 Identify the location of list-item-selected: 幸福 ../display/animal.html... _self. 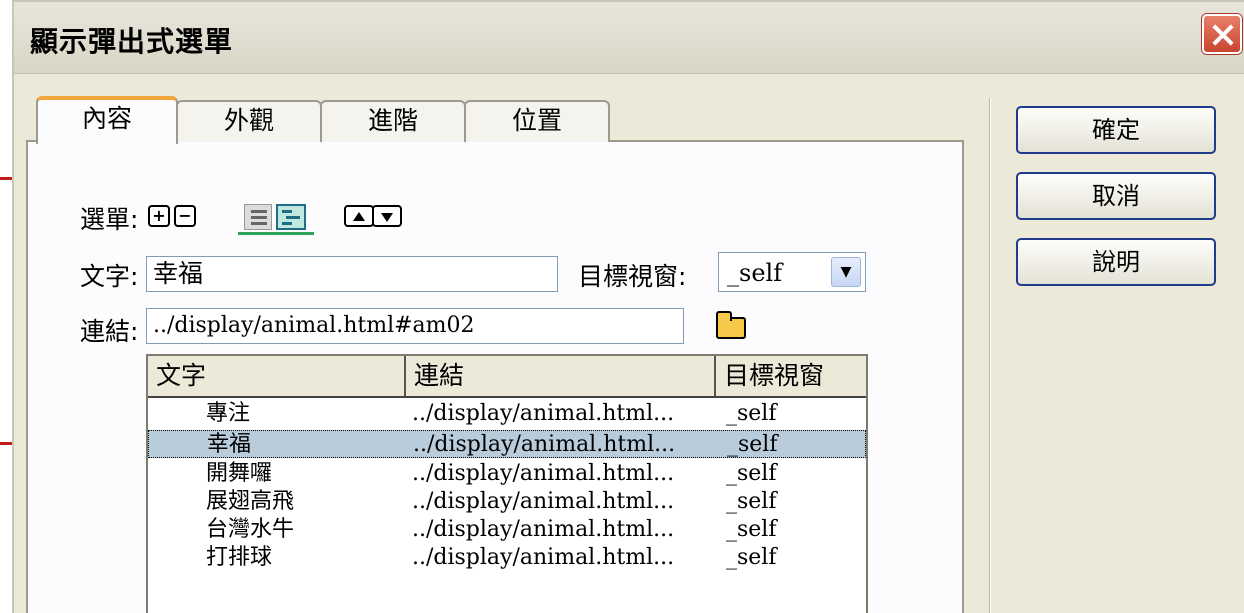
(507, 444).